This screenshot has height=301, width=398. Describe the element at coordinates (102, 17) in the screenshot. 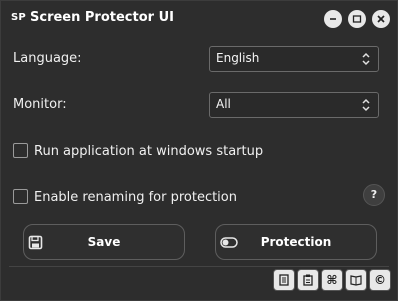

I see `window-title: Screen Protector UI` at that location.